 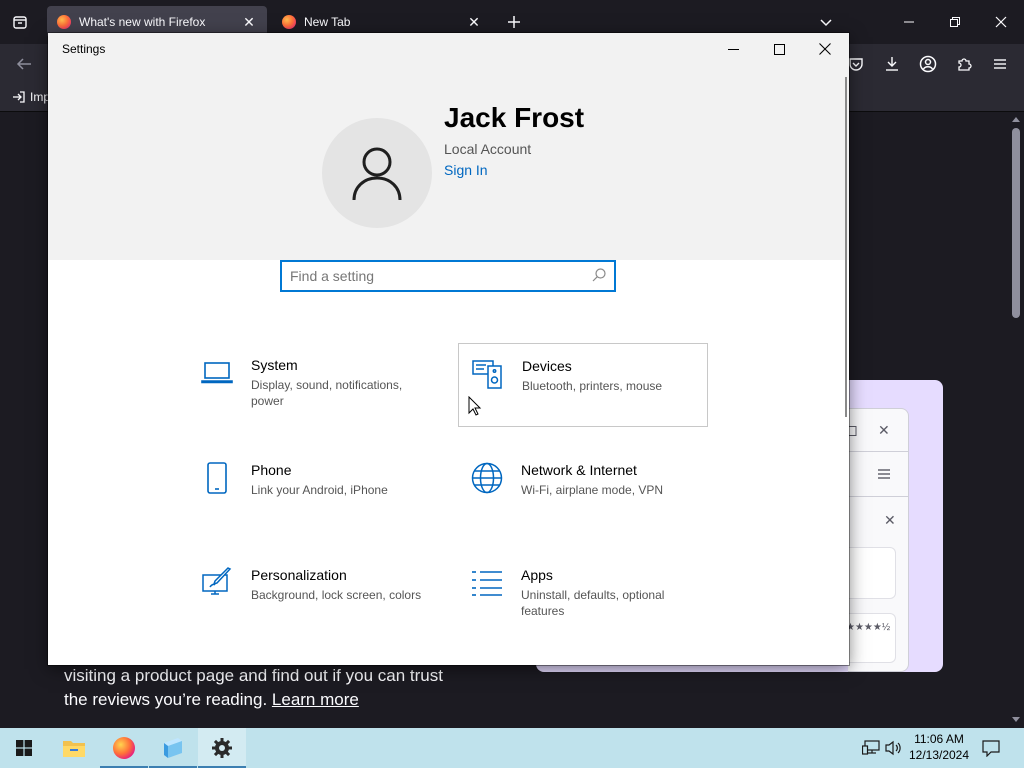 I want to click on pocket-icon, so click(x=856, y=64).